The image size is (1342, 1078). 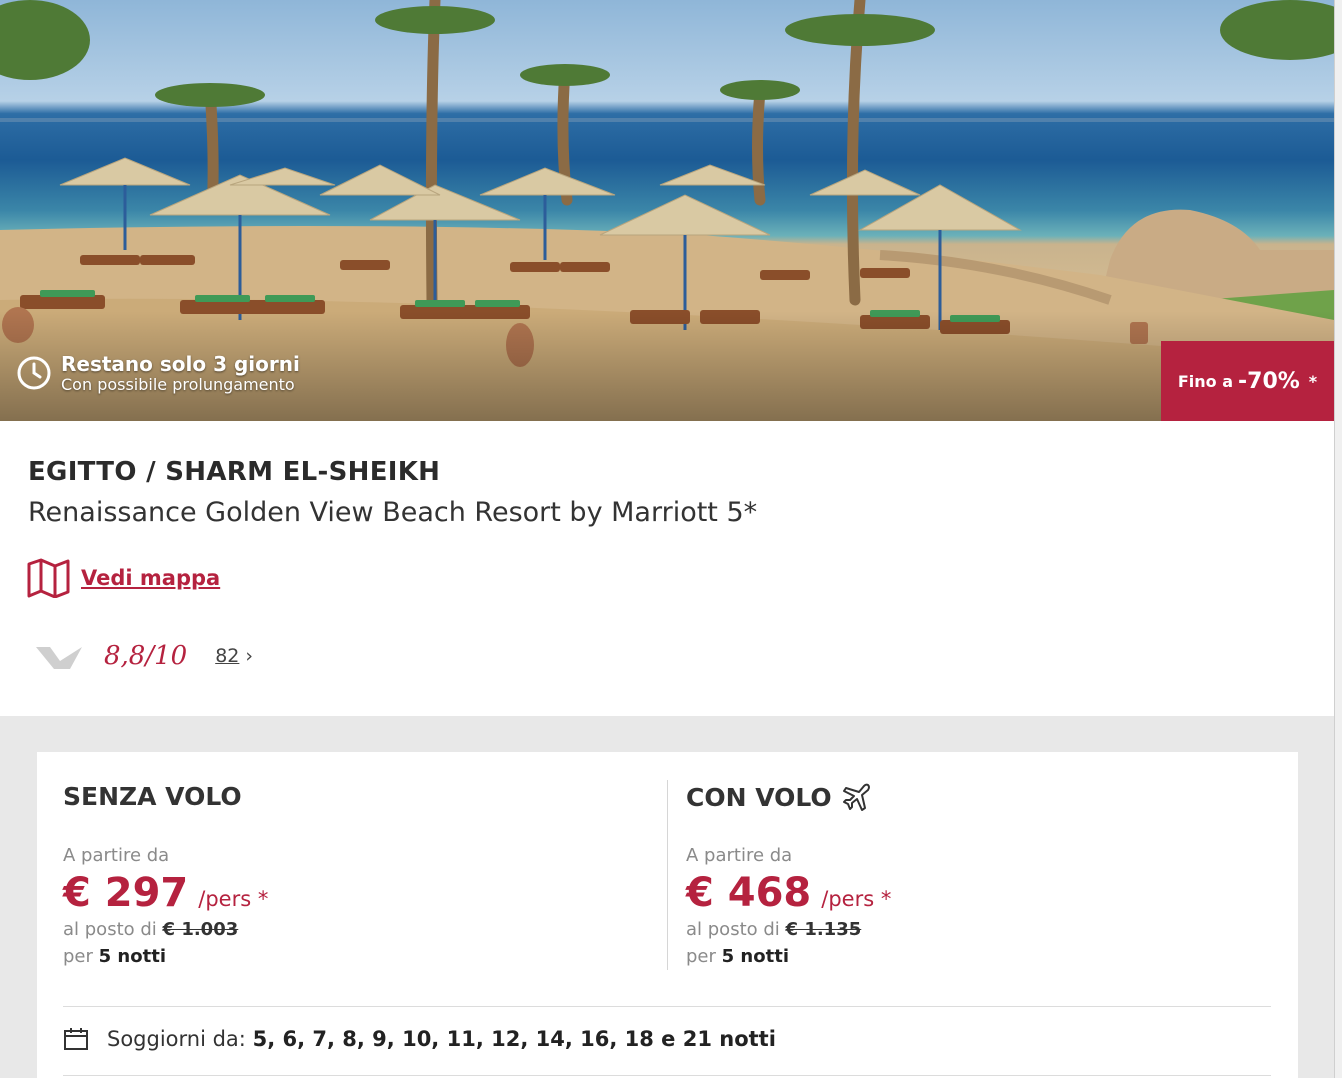 What do you see at coordinates (856, 797) in the screenshot?
I see `airplane-icon` at bounding box center [856, 797].